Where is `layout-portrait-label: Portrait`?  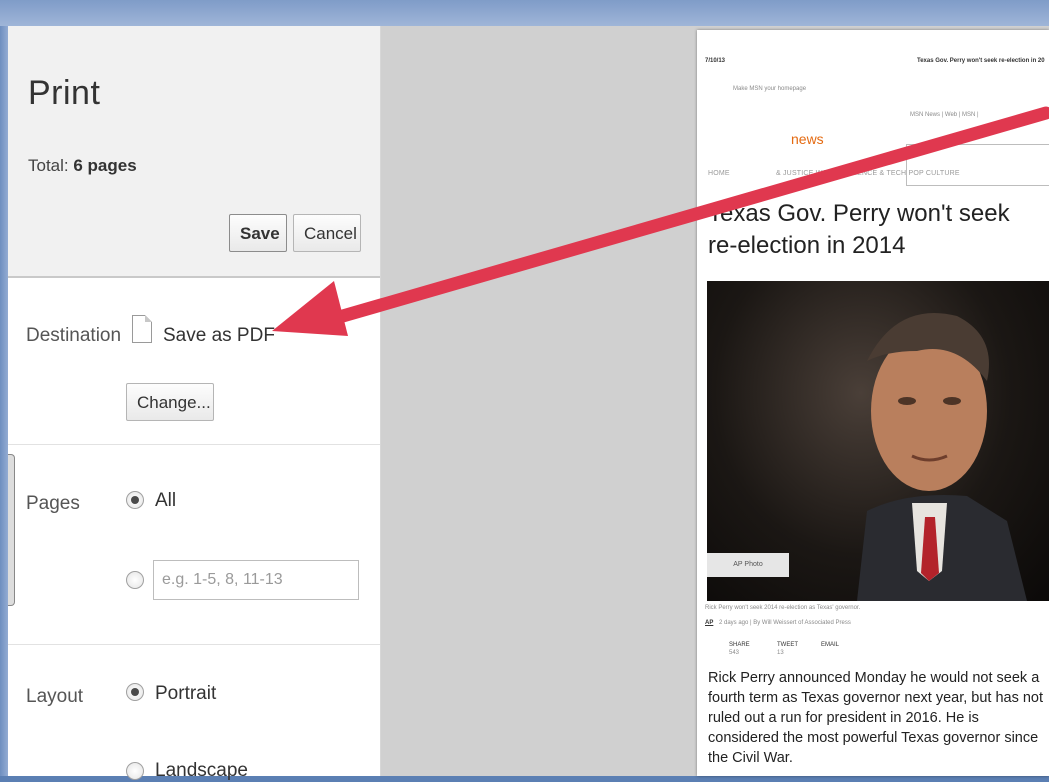 layout-portrait-label: Portrait is located at coordinates (186, 693).